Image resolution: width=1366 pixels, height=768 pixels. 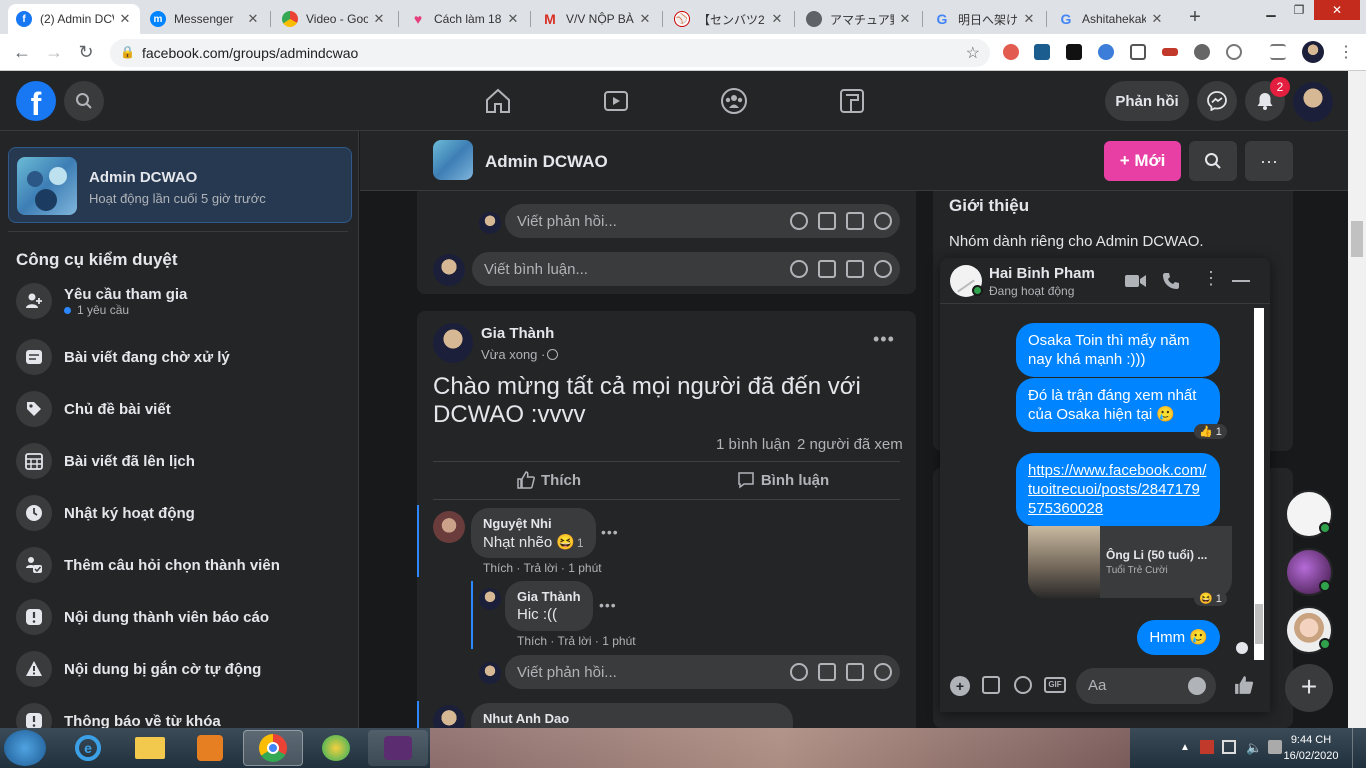 What do you see at coordinates (1241, 281) in the screenshot?
I see `minimize-chat-button` at bounding box center [1241, 281].